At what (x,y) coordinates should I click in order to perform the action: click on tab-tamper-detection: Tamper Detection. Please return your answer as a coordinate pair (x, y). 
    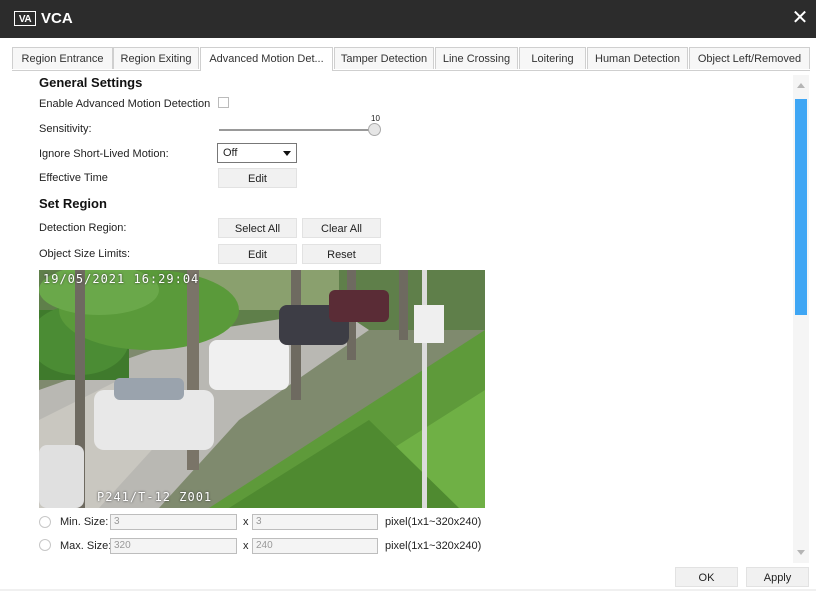
    Looking at the image, I should click on (384, 58).